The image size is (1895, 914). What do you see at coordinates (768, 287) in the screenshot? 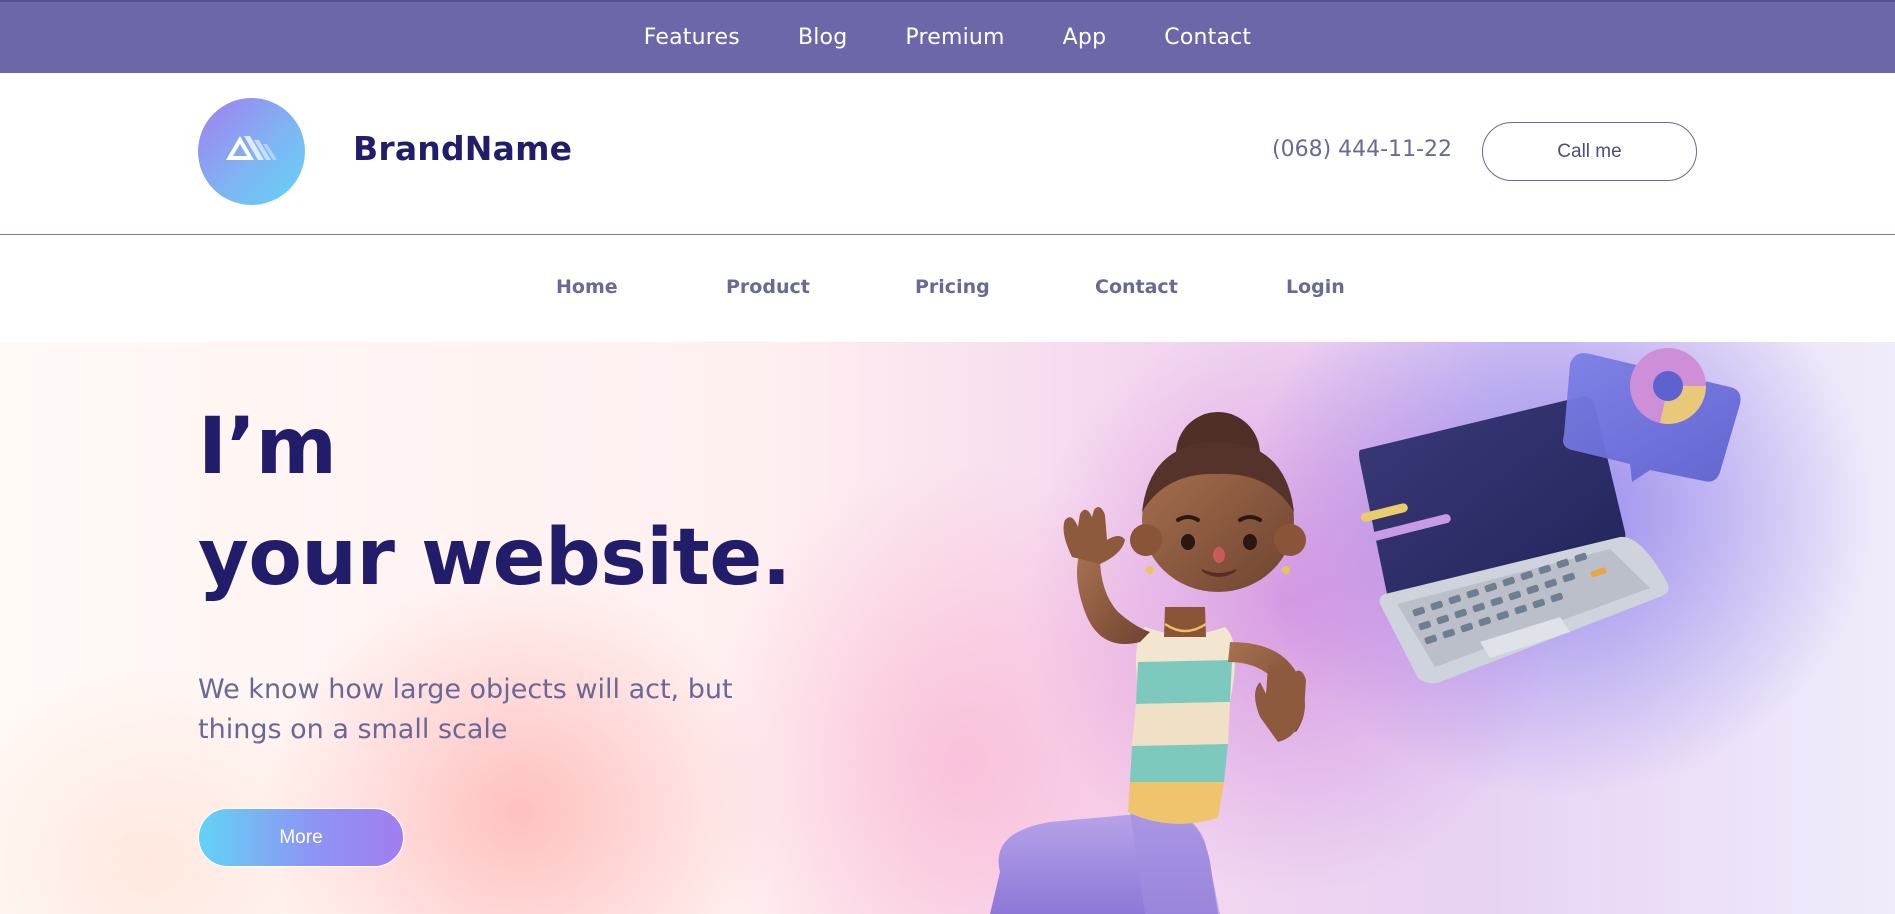
I see `nav-product-link: Product` at bounding box center [768, 287].